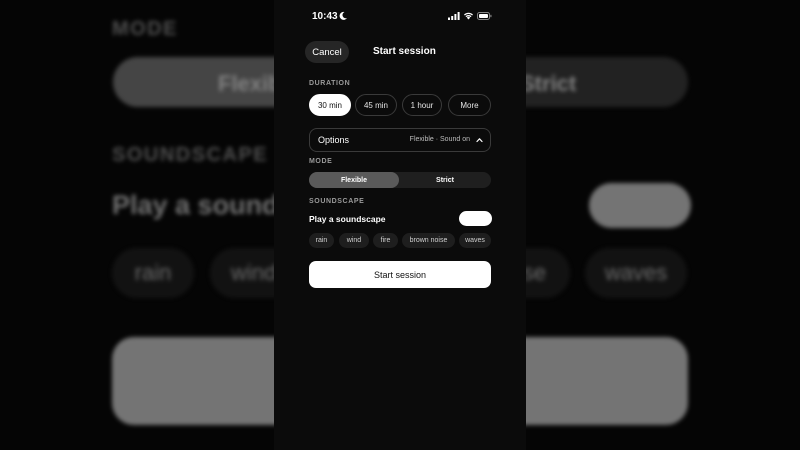 The width and height of the screenshot is (800, 450). What do you see at coordinates (385, 240) in the screenshot?
I see `sound-chip-fire: fire` at bounding box center [385, 240].